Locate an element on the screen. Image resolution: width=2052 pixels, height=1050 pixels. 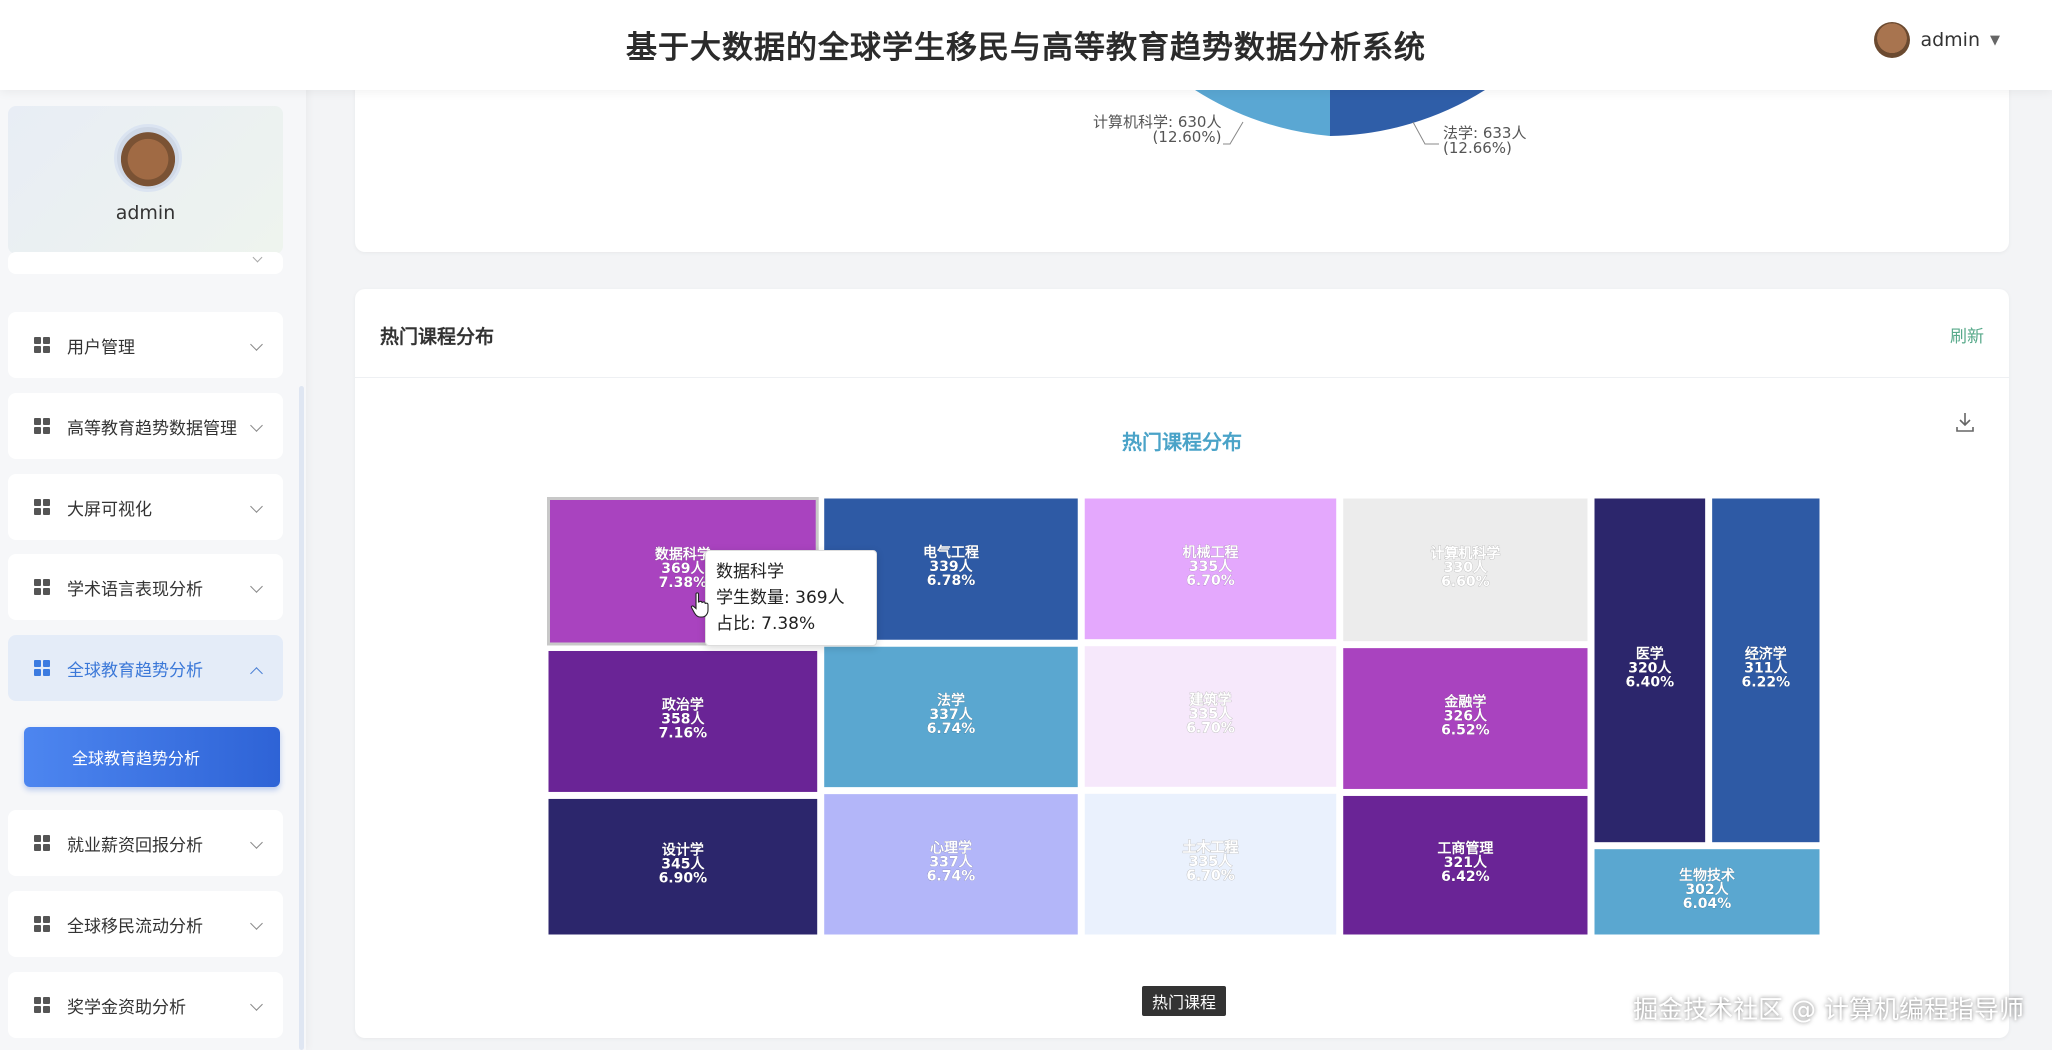
user-menu: admin ▼ is located at coordinates (1937, 40).